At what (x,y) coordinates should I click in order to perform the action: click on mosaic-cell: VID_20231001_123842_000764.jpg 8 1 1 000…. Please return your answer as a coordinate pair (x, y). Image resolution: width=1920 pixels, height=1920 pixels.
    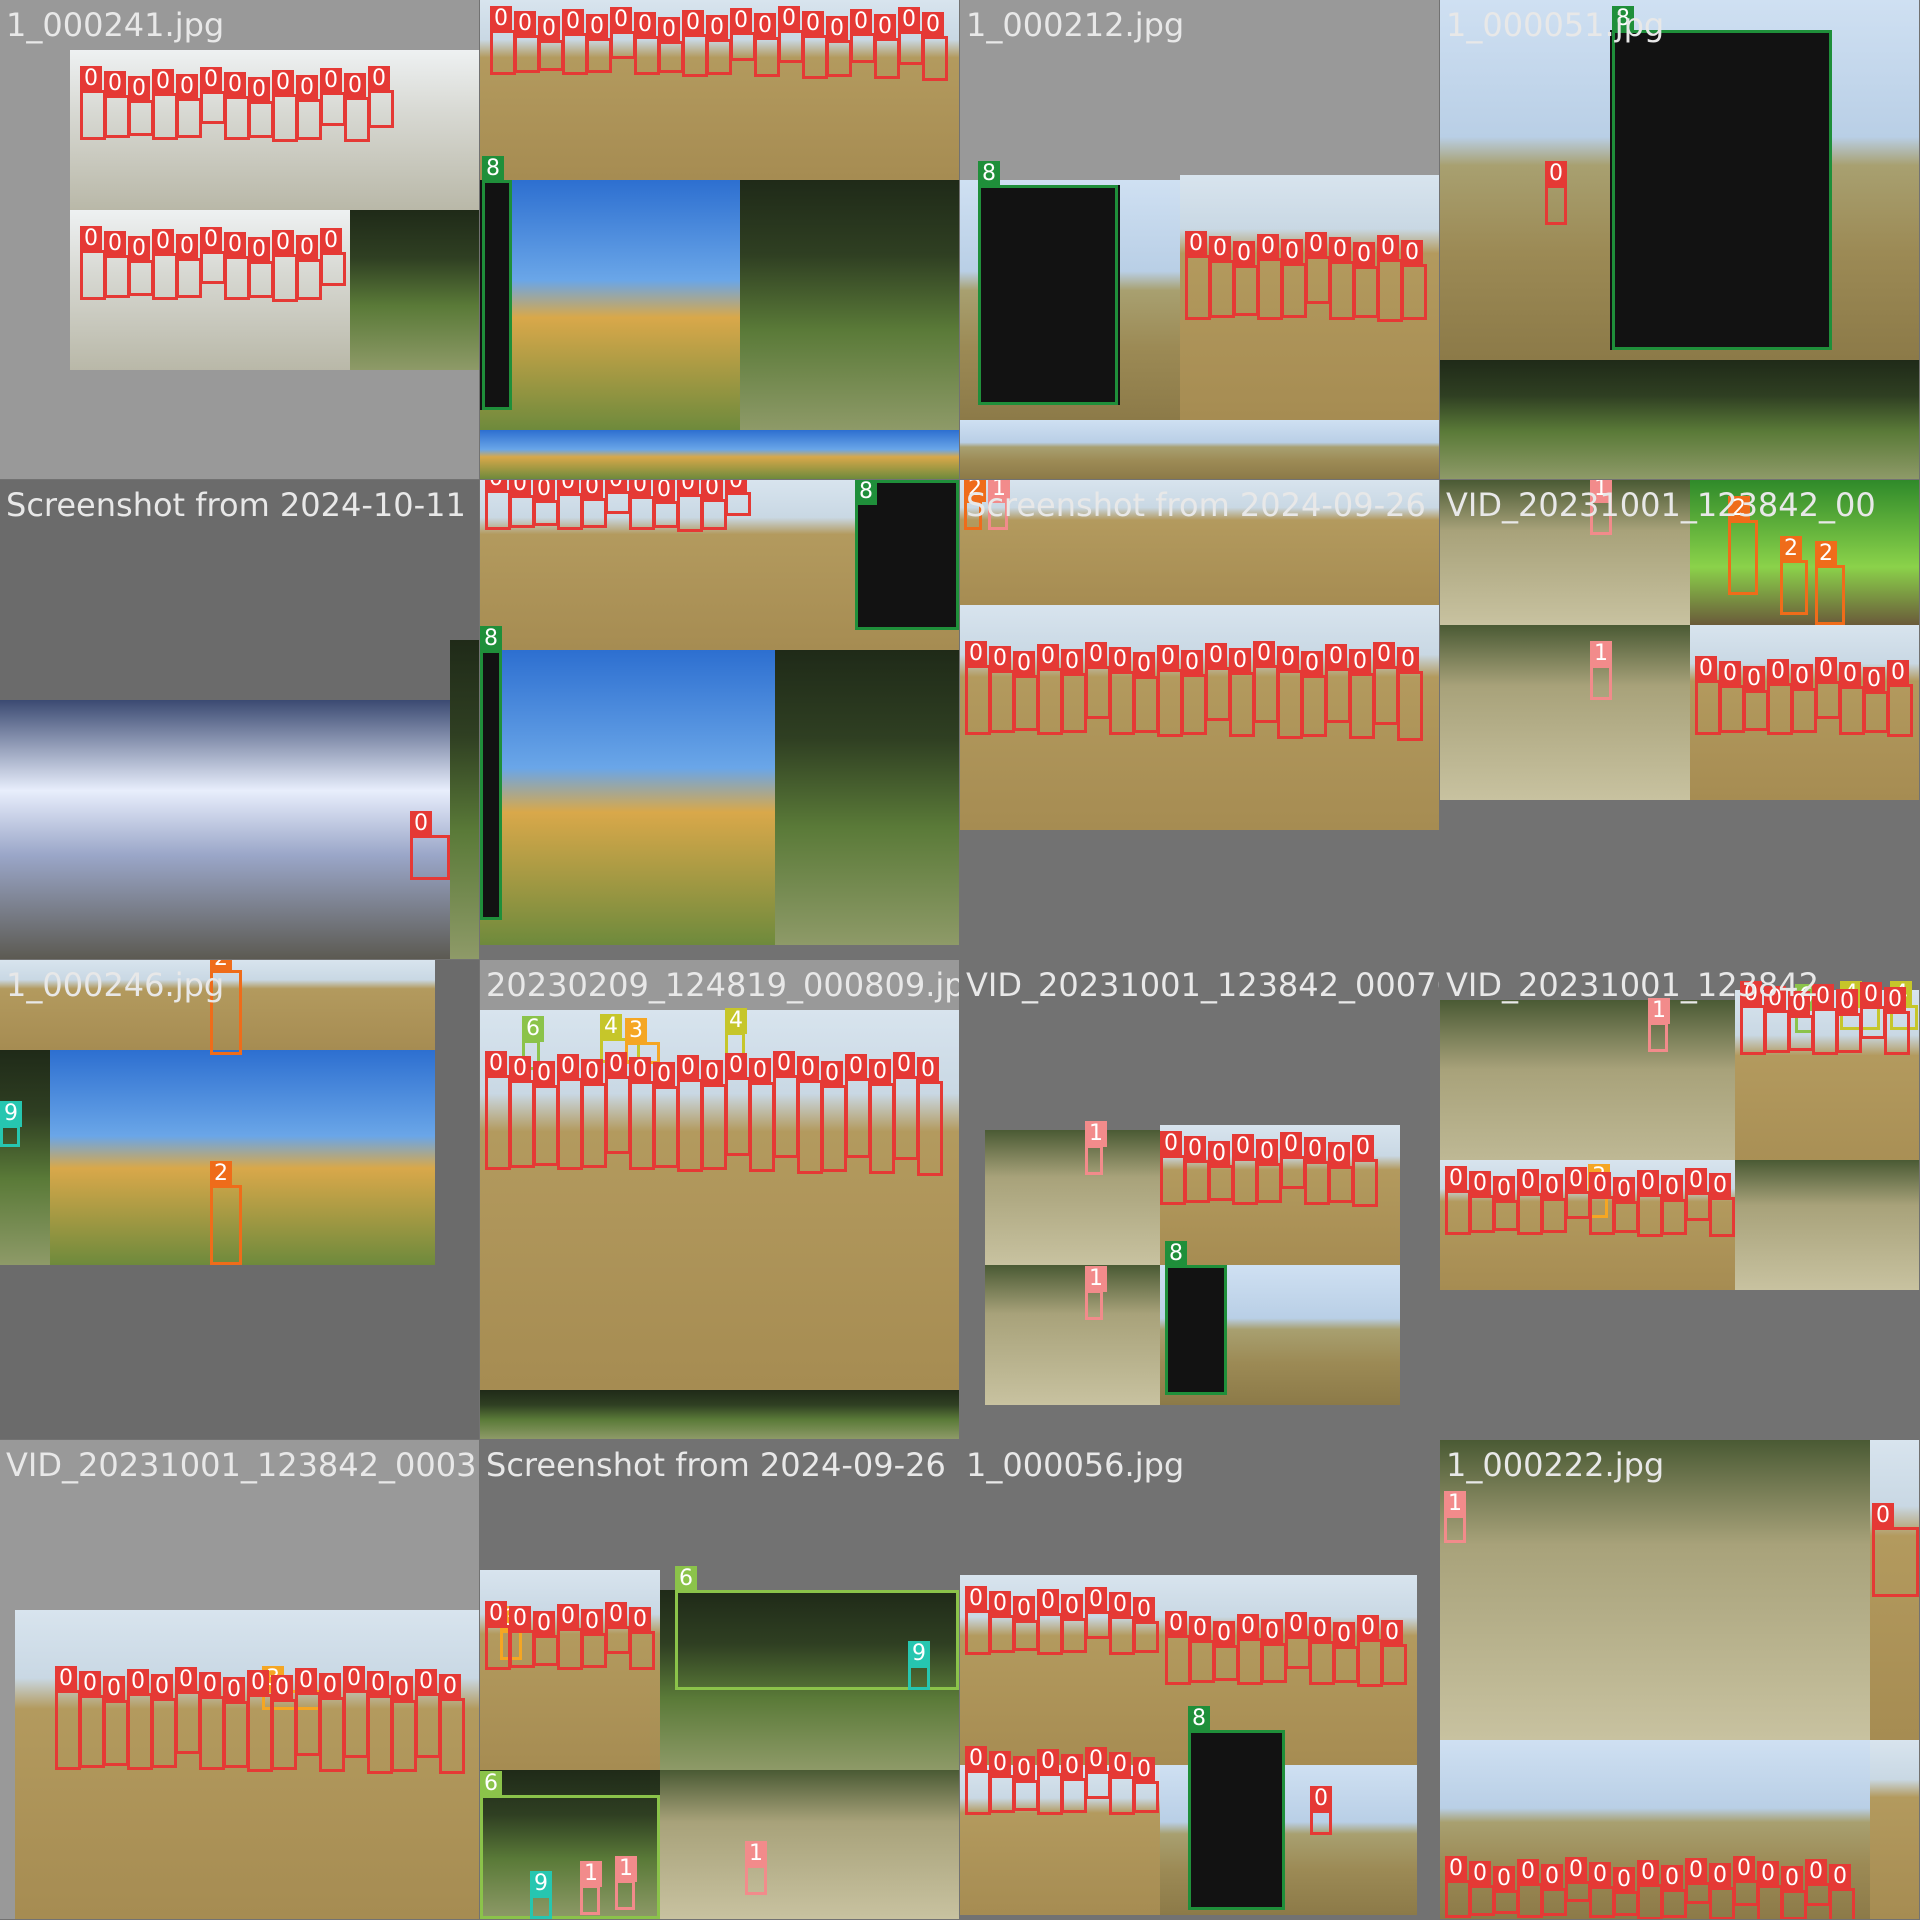
    Looking at the image, I should click on (1199, 1199).